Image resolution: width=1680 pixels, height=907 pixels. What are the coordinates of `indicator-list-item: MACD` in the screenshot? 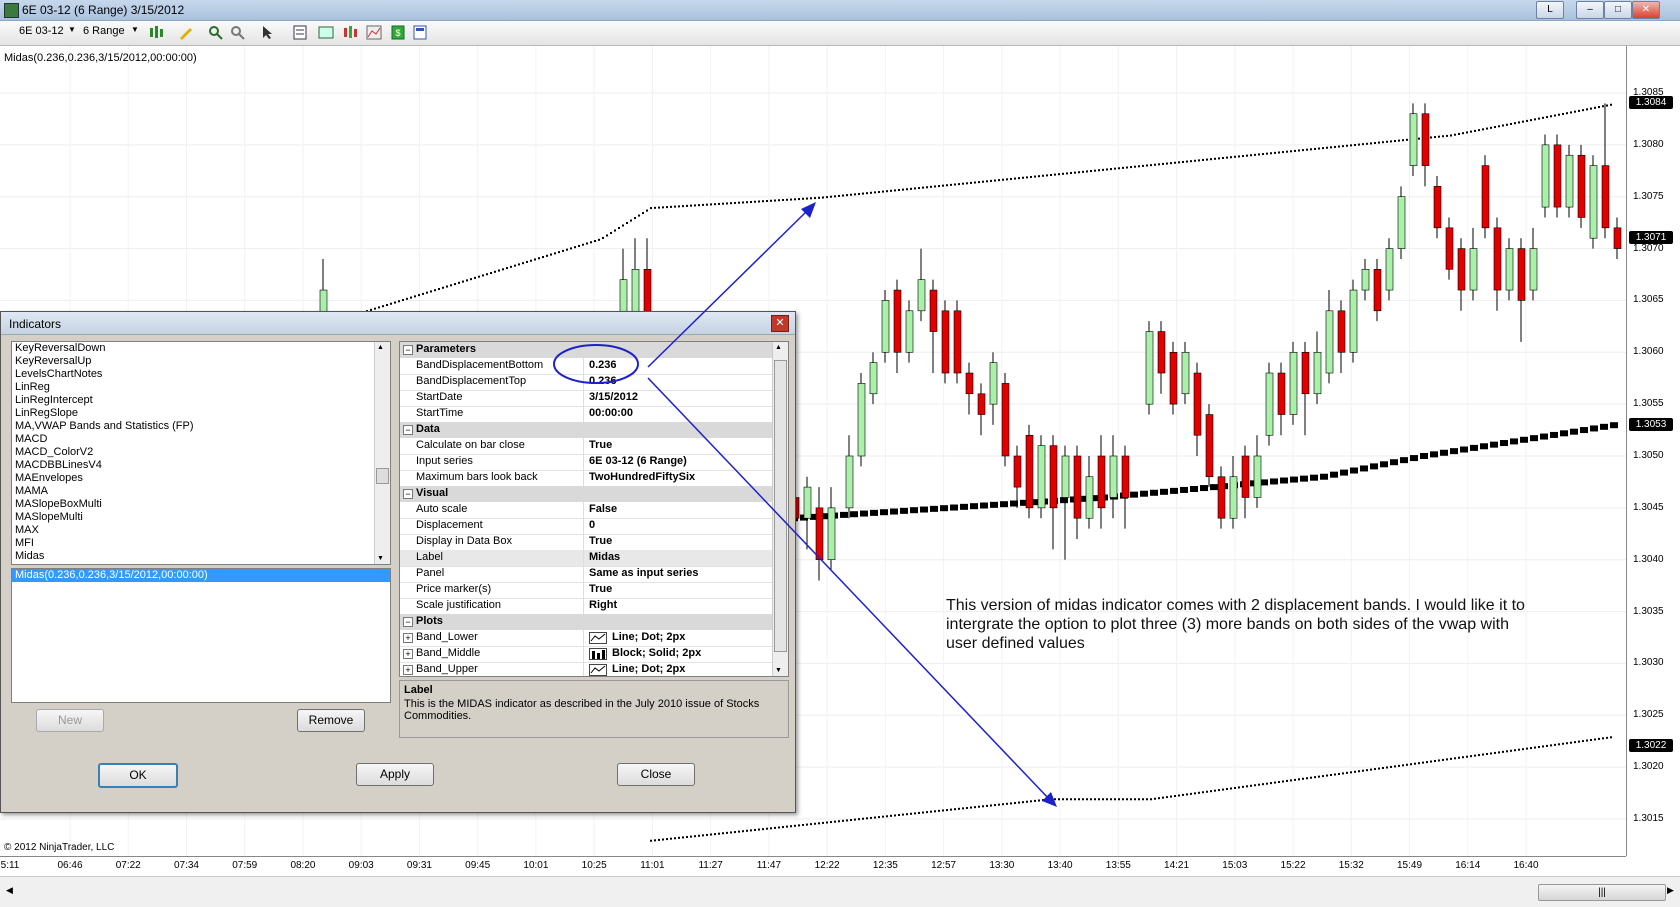 It's located at (201, 439).